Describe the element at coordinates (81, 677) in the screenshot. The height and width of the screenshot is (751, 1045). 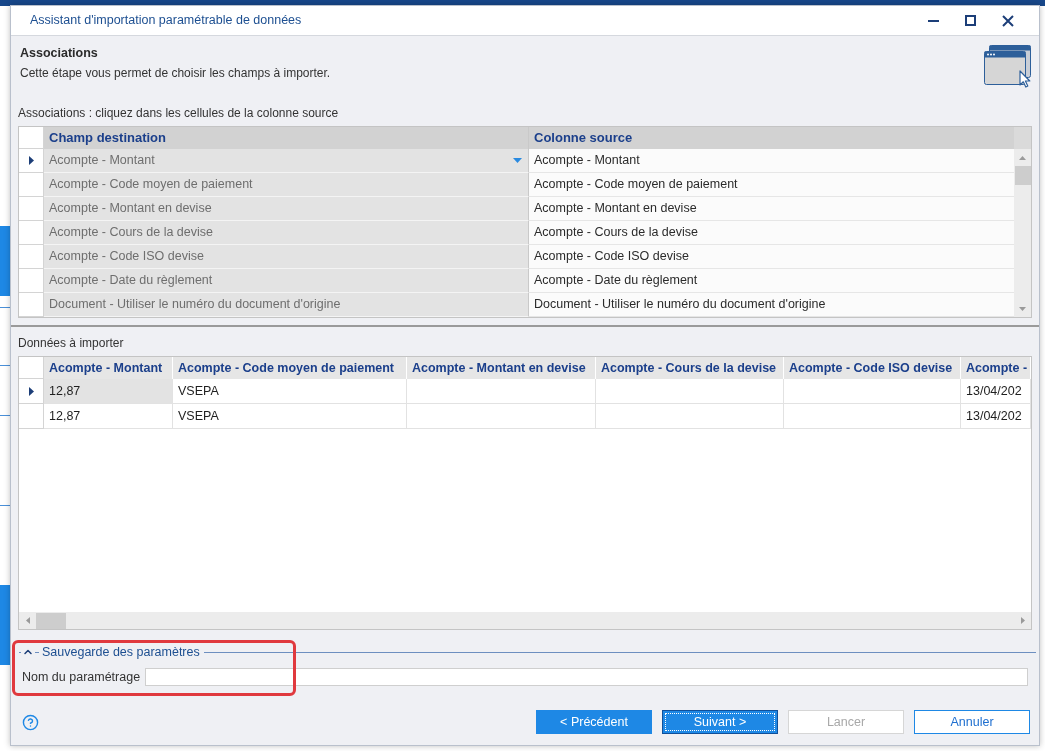
I see `field-label: Nom du paramétrage` at that location.